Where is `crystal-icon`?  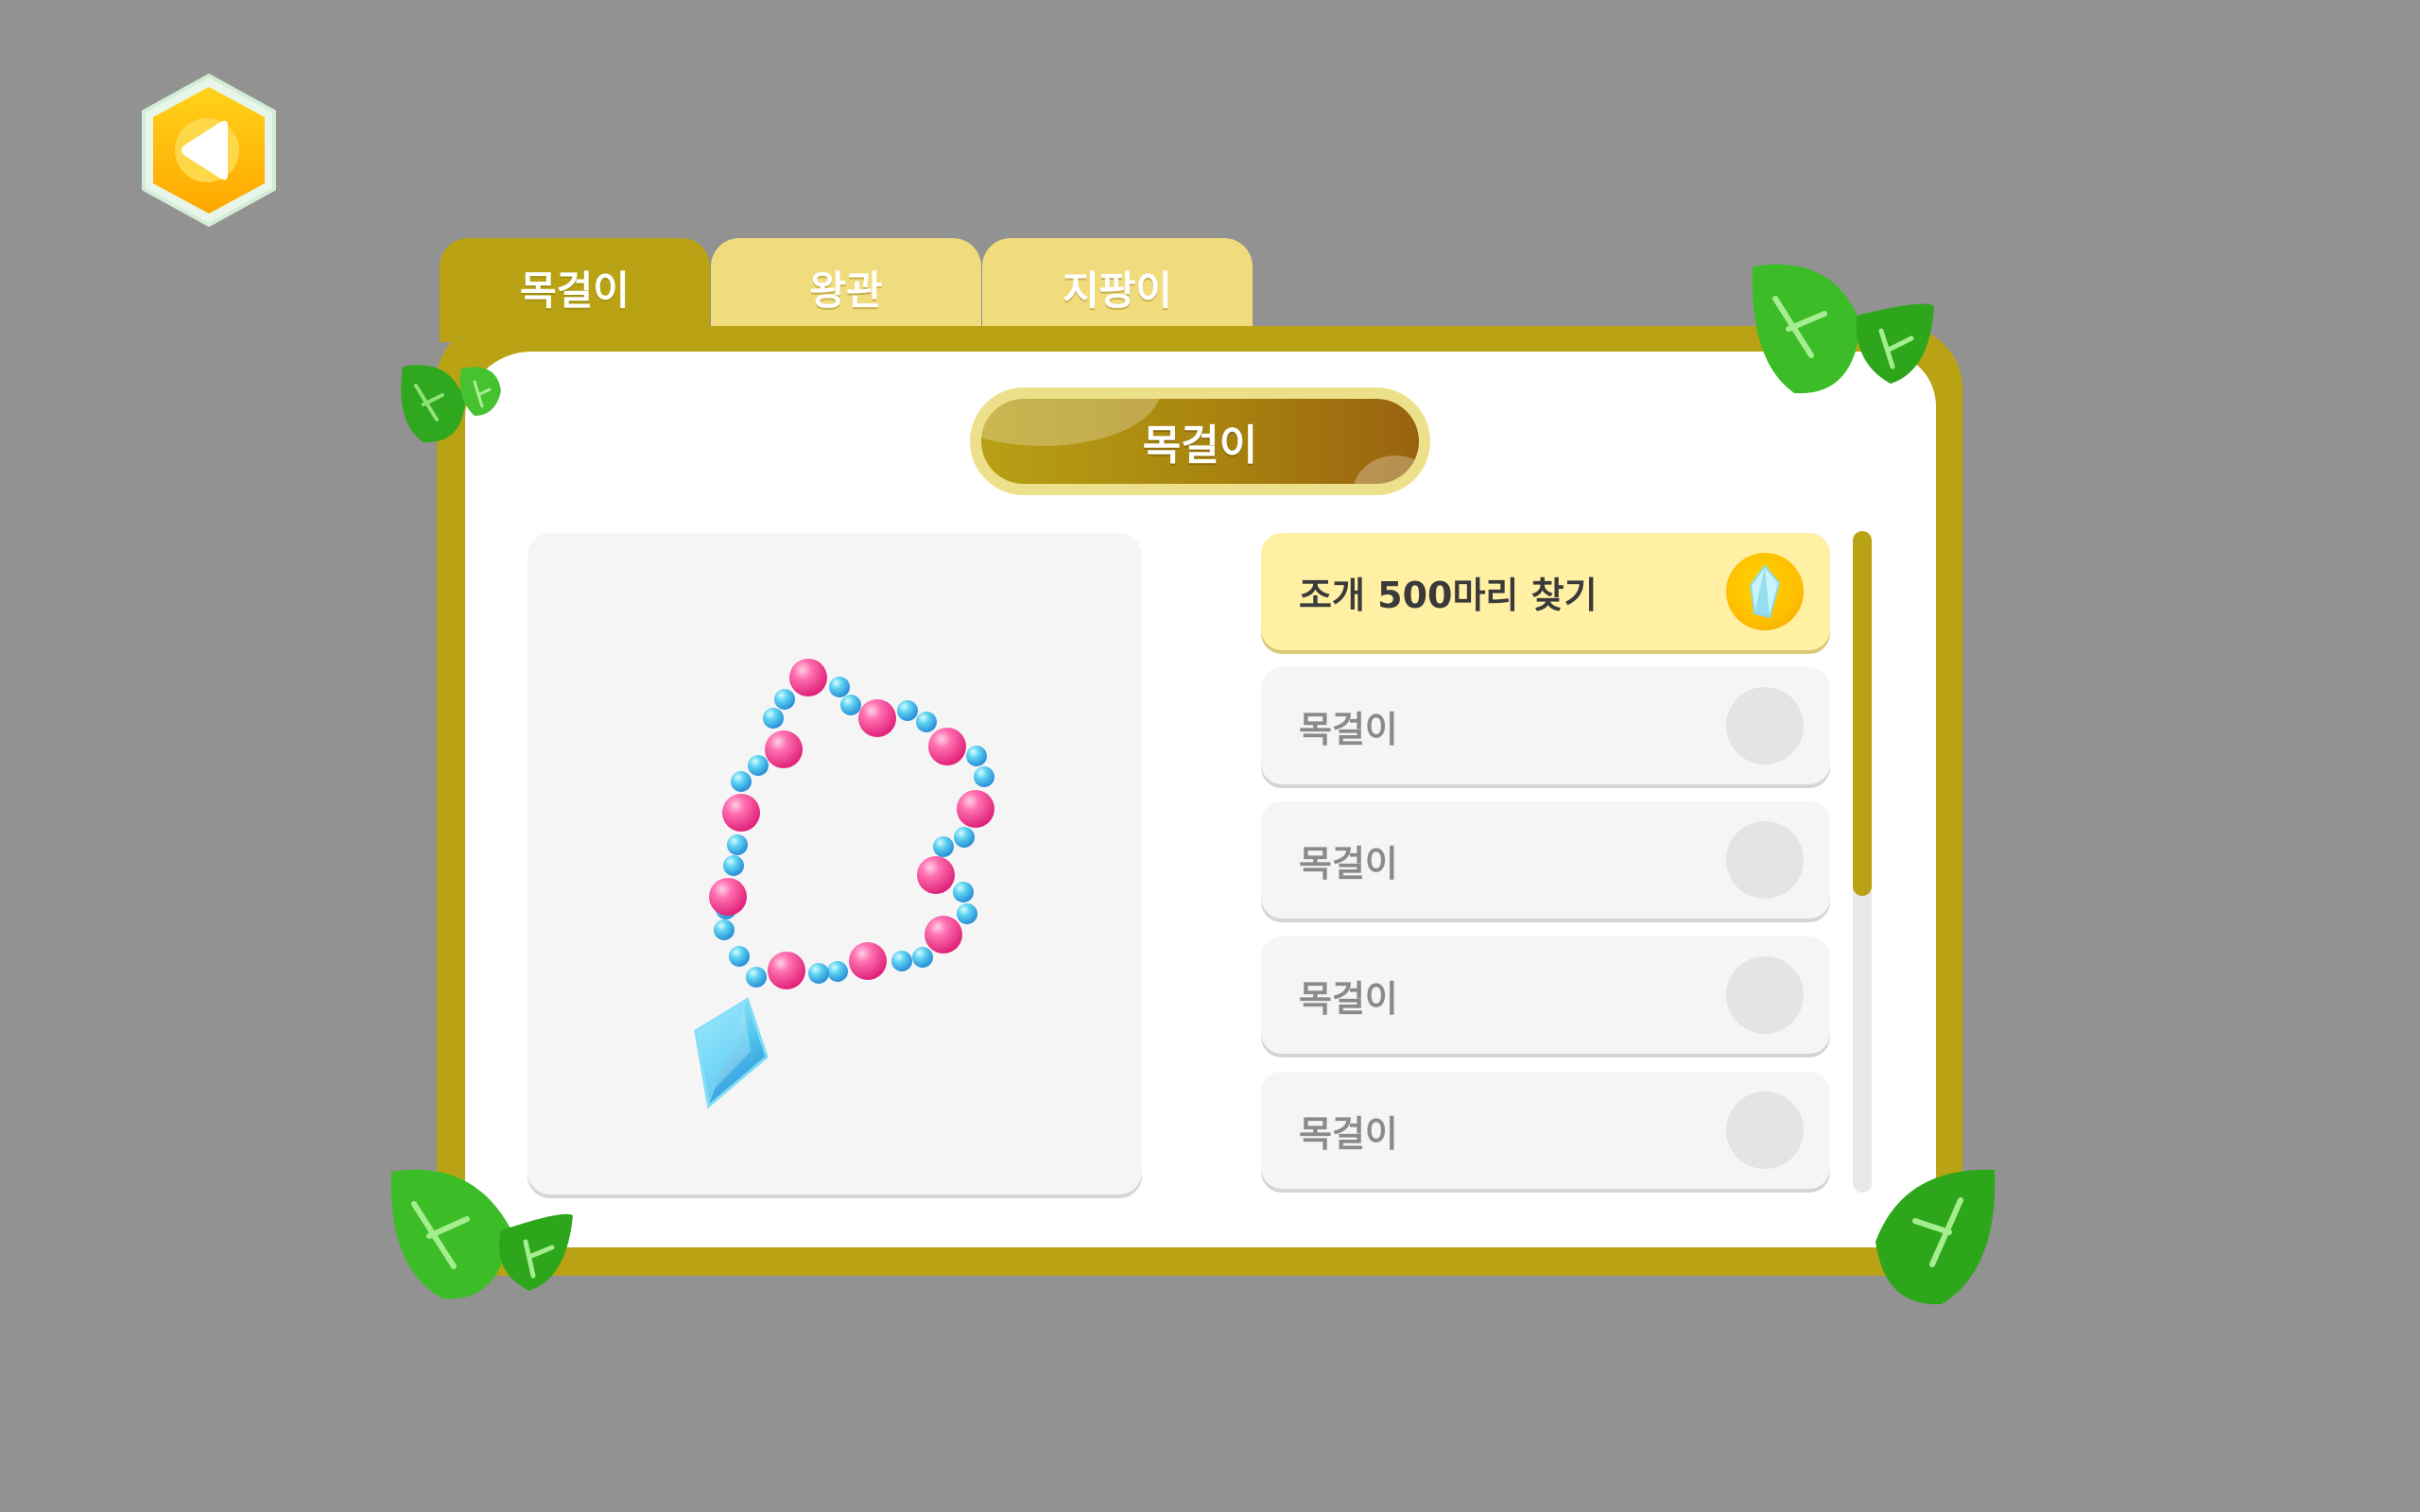 crystal-icon is located at coordinates (1765, 591).